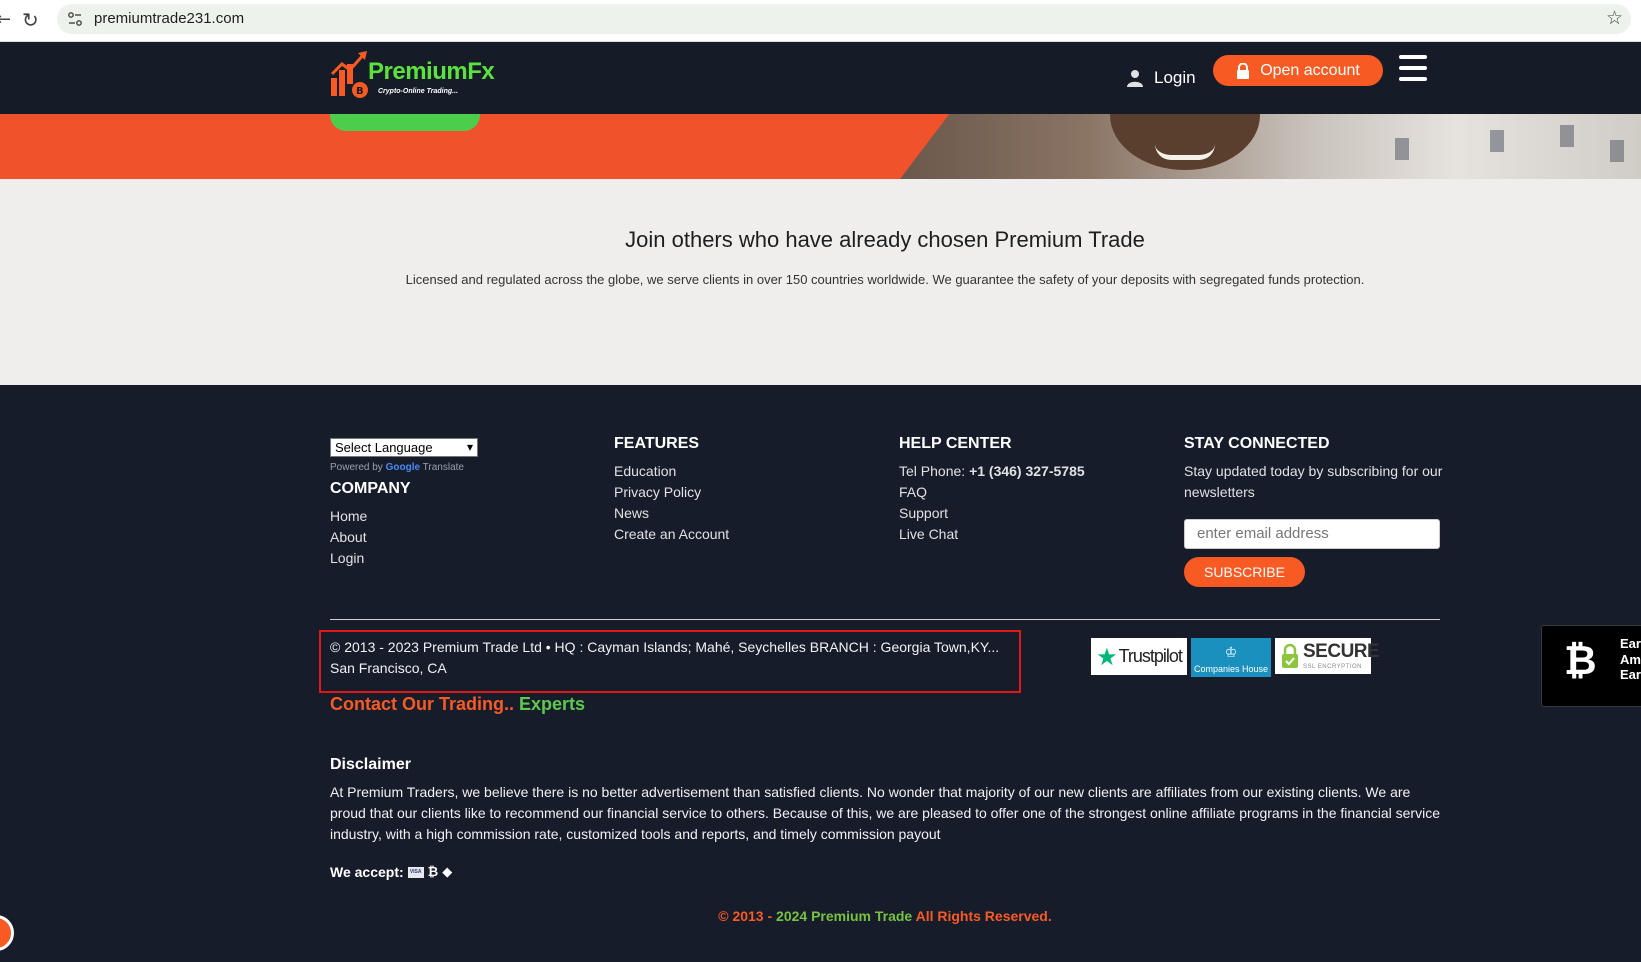 Image resolution: width=1641 pixels, height=962 pixels. Describe the element at coordinates (955, 443) in the screenshot. I see `help-heading: HELP CENTER` at that location.